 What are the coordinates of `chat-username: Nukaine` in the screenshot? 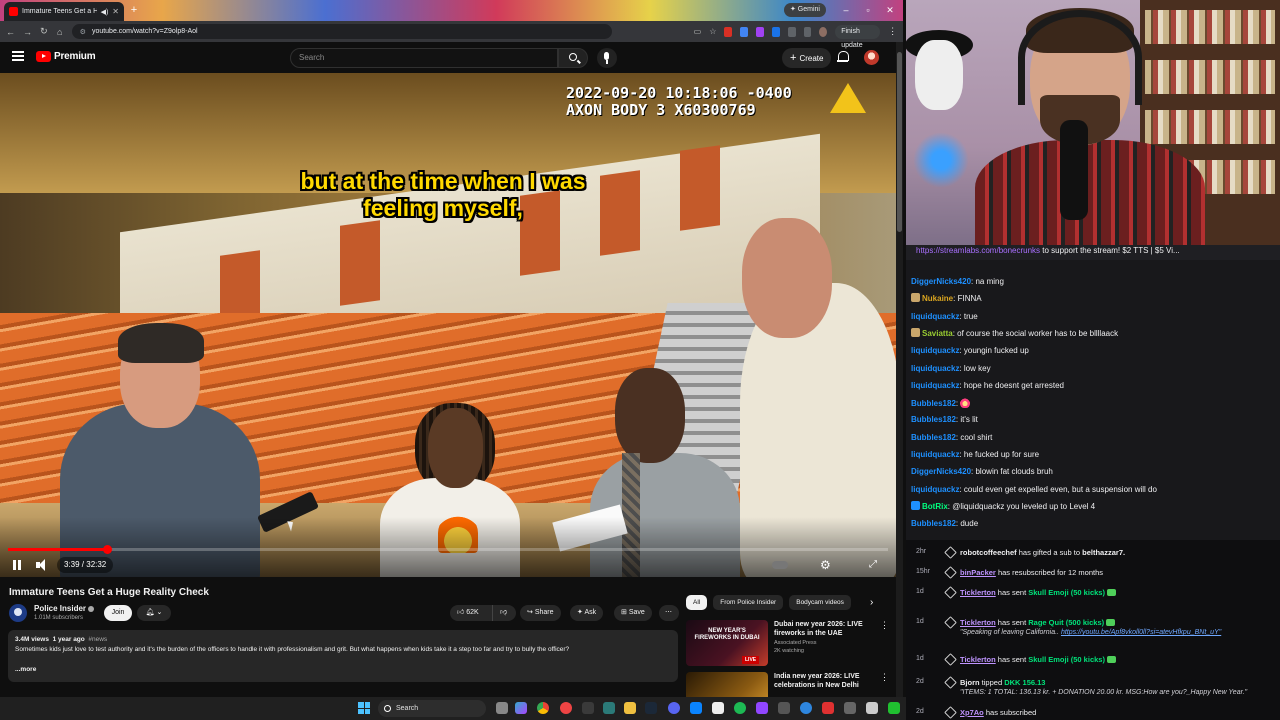 It's located at (937, 298).